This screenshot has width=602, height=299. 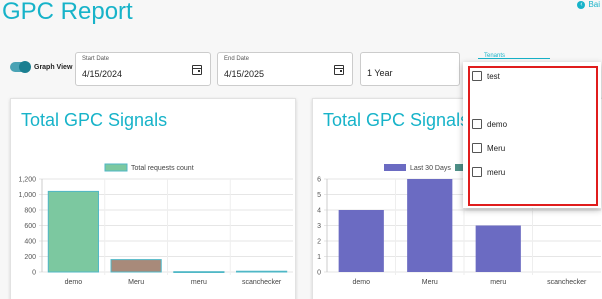 I want to click on tenant-option-meru: meru, so click(x=488, y=172).